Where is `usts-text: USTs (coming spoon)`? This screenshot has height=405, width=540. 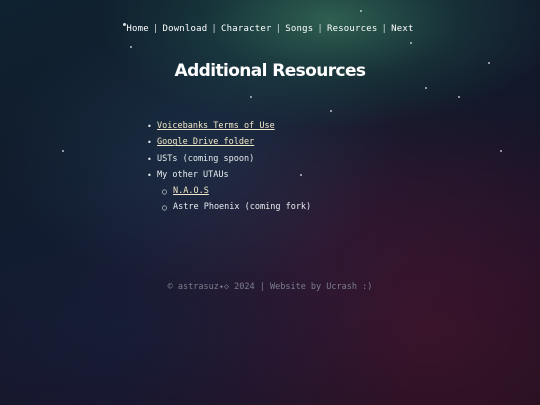 usts-text: USTs (coming spoon) is located at coordinates (206, 158).